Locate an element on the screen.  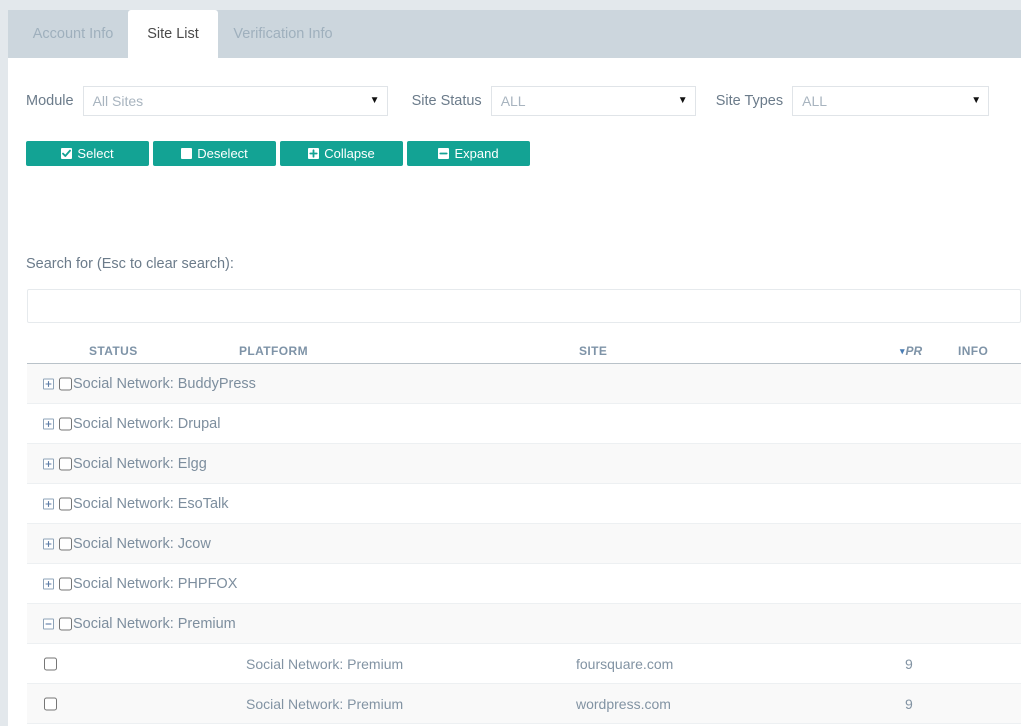
collapse-button-label: Collapse is located at coordinates (349, 153).